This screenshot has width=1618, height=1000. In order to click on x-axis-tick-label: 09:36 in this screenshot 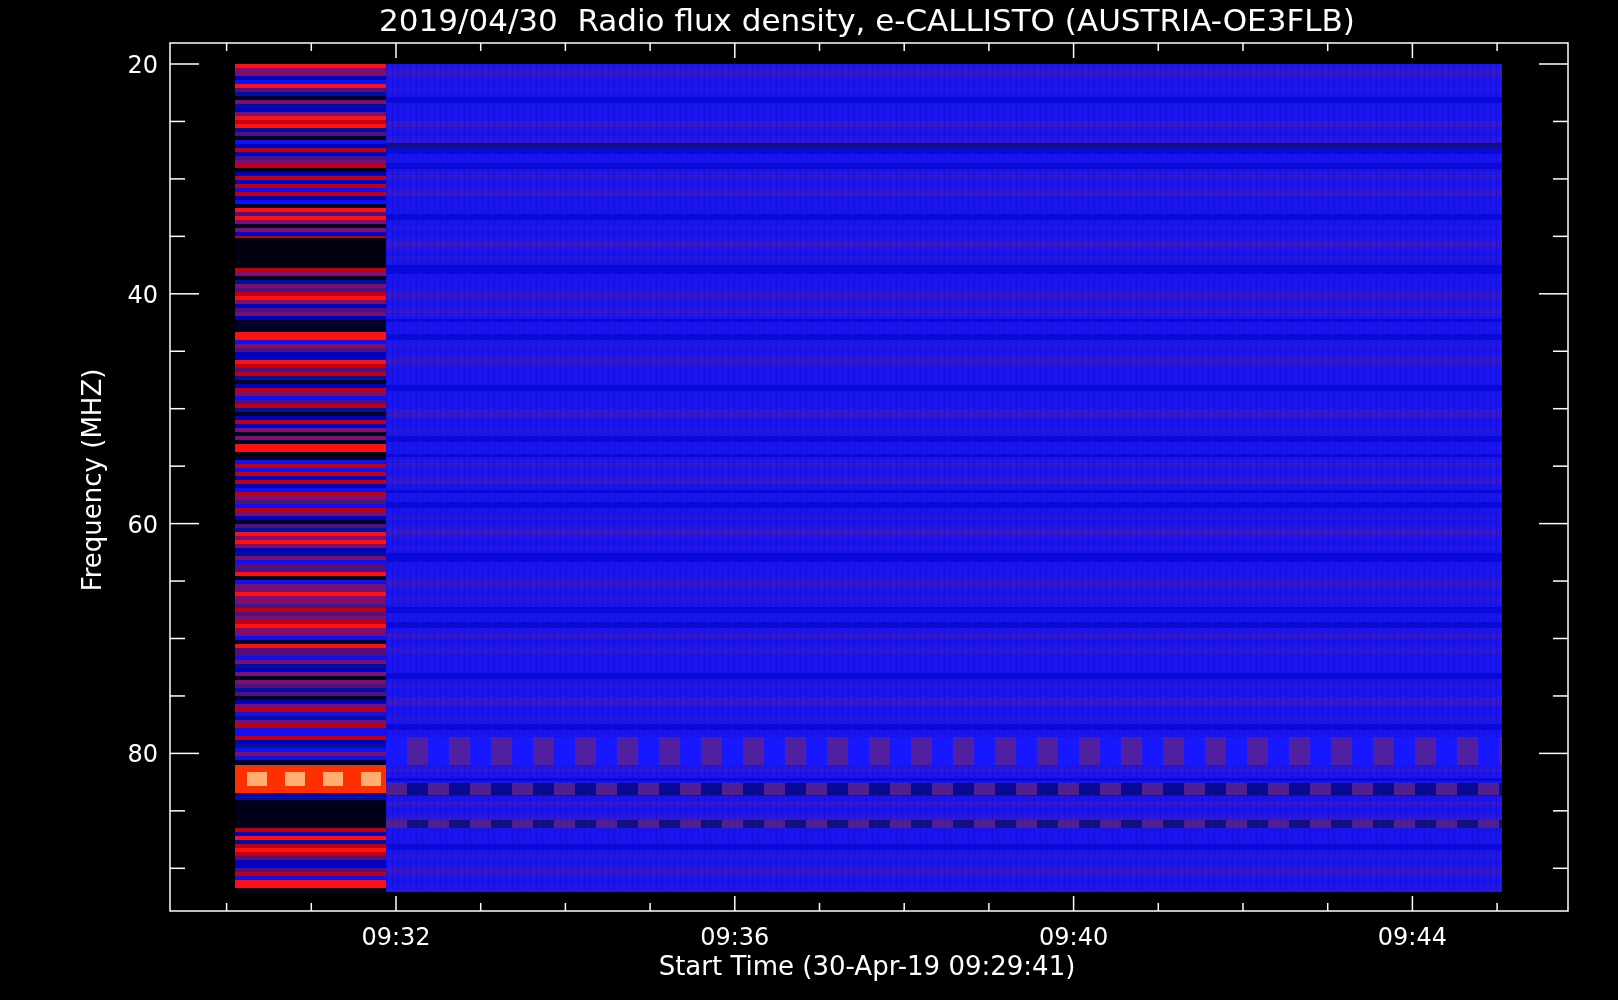, I will do `click(735, 937)`.